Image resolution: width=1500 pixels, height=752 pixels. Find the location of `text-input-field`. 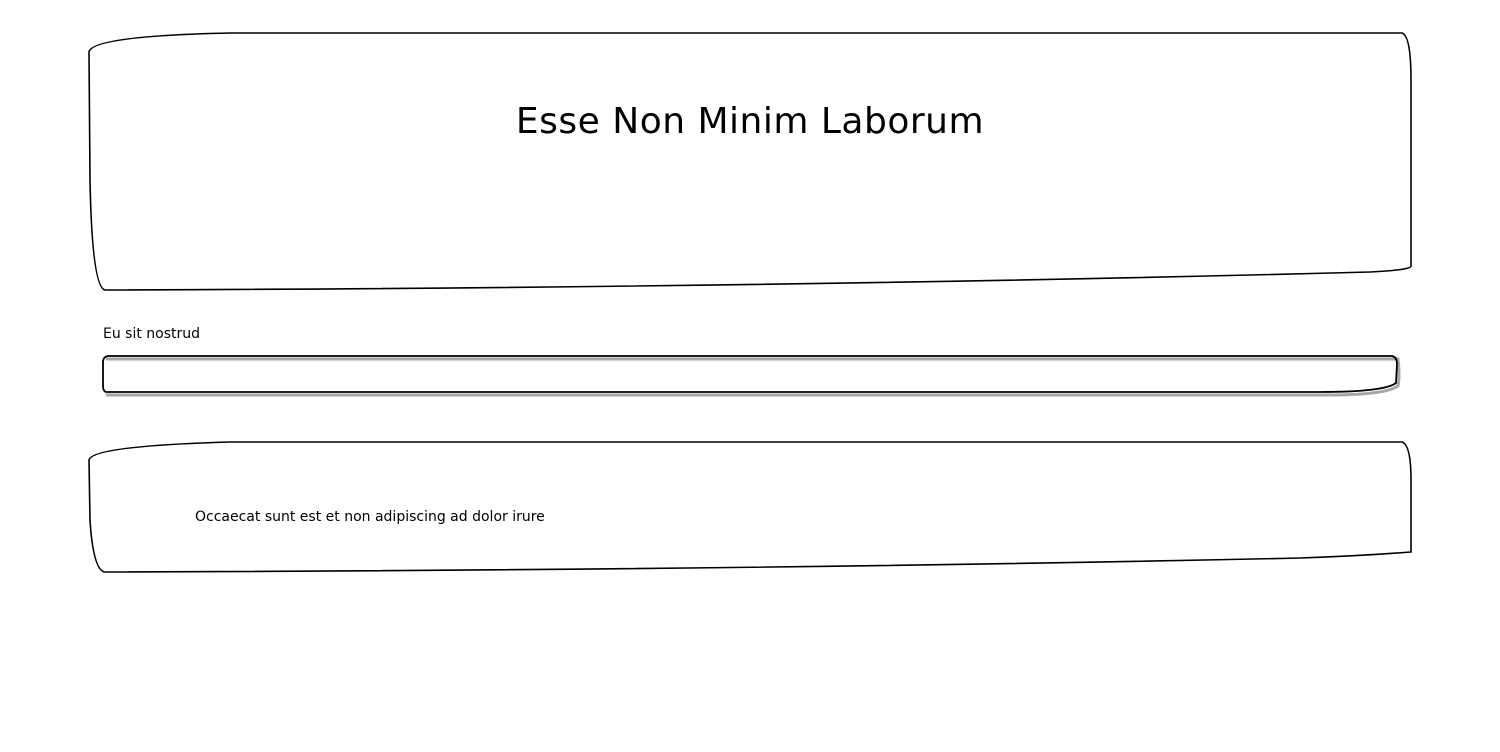

text-input-field is located at coordinates (750, 374).